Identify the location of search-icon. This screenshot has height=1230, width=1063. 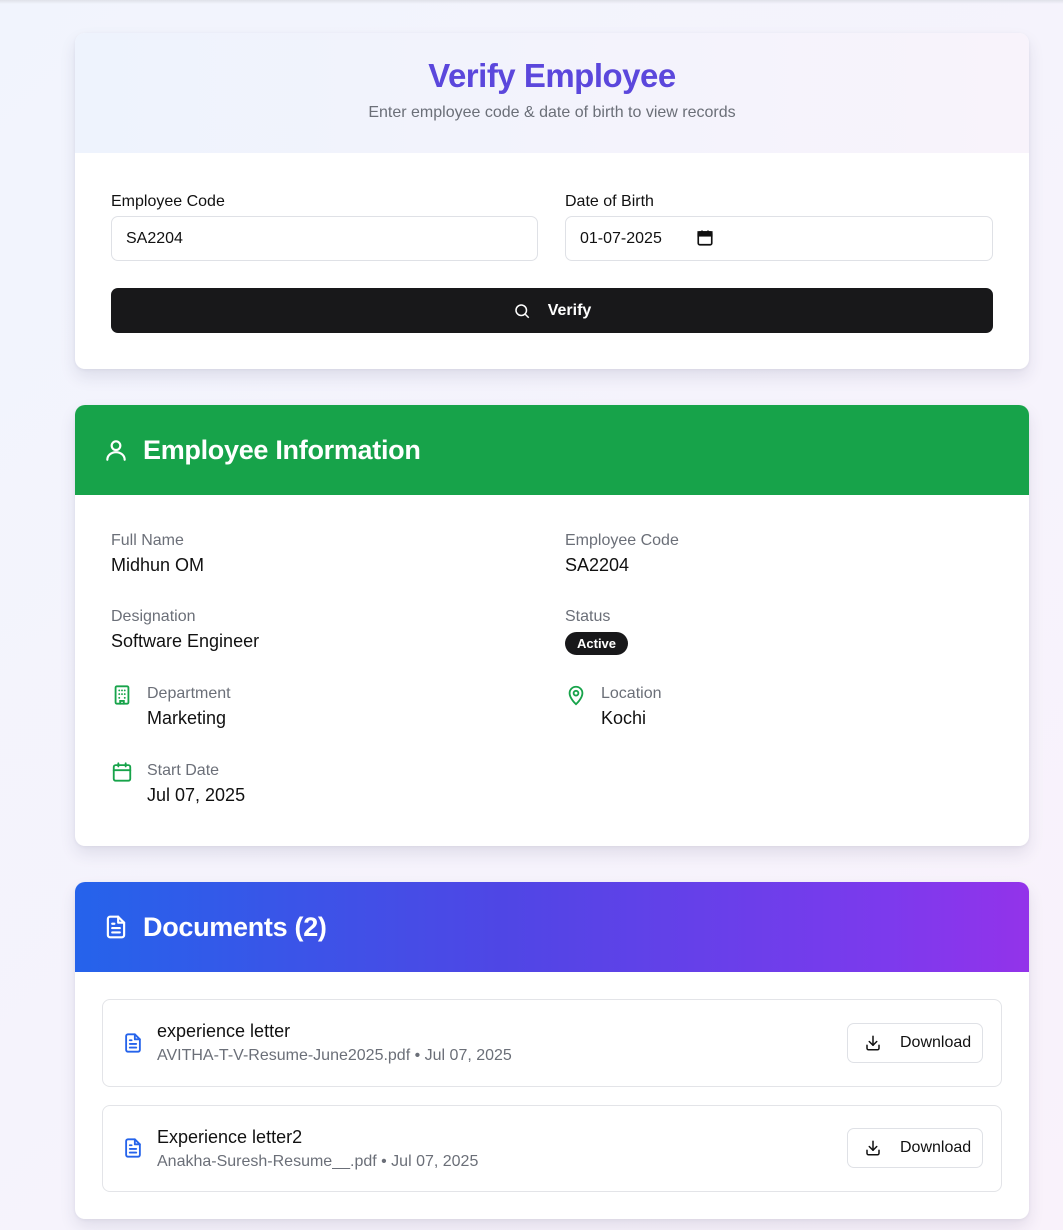
(521, 310).